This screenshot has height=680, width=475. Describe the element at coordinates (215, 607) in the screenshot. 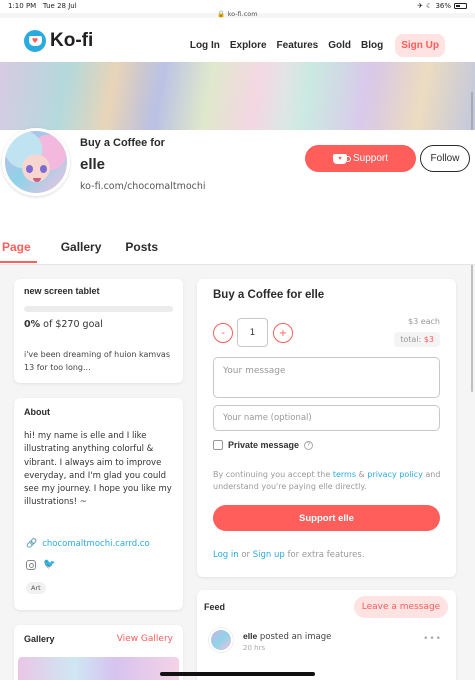

I see `feed-title: Feed` at that location.